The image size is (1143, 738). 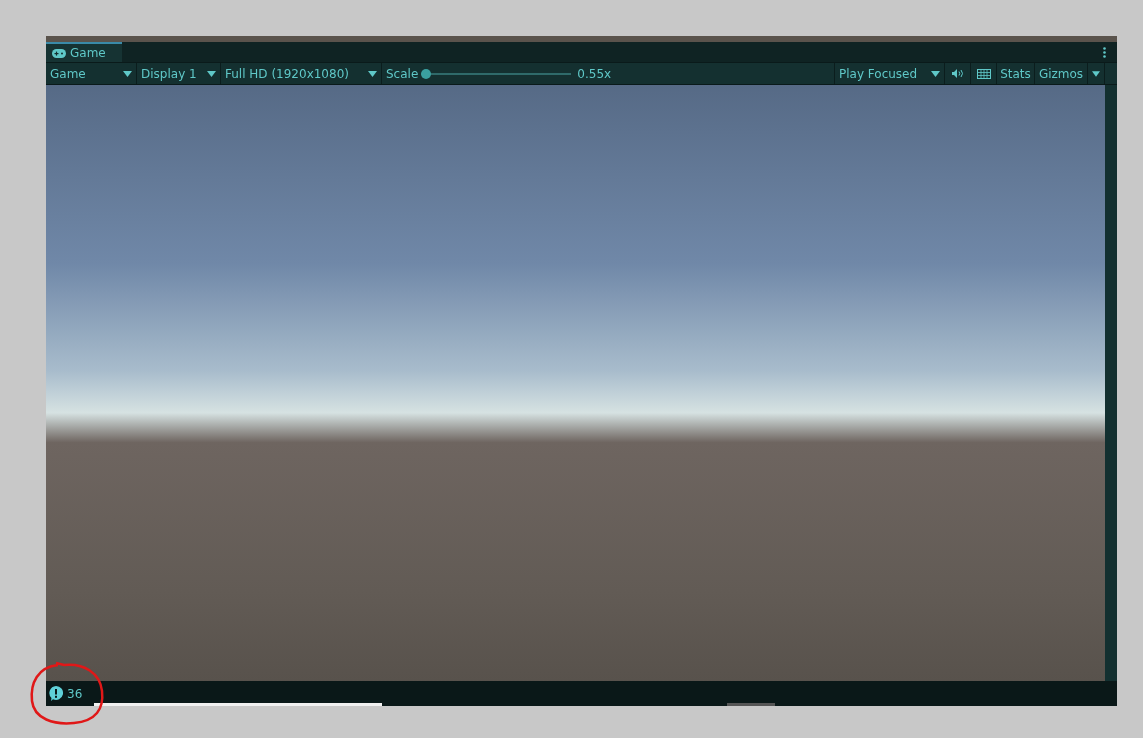 I want to click on dropdown-label: Display 1, so click(x=169, y=73).